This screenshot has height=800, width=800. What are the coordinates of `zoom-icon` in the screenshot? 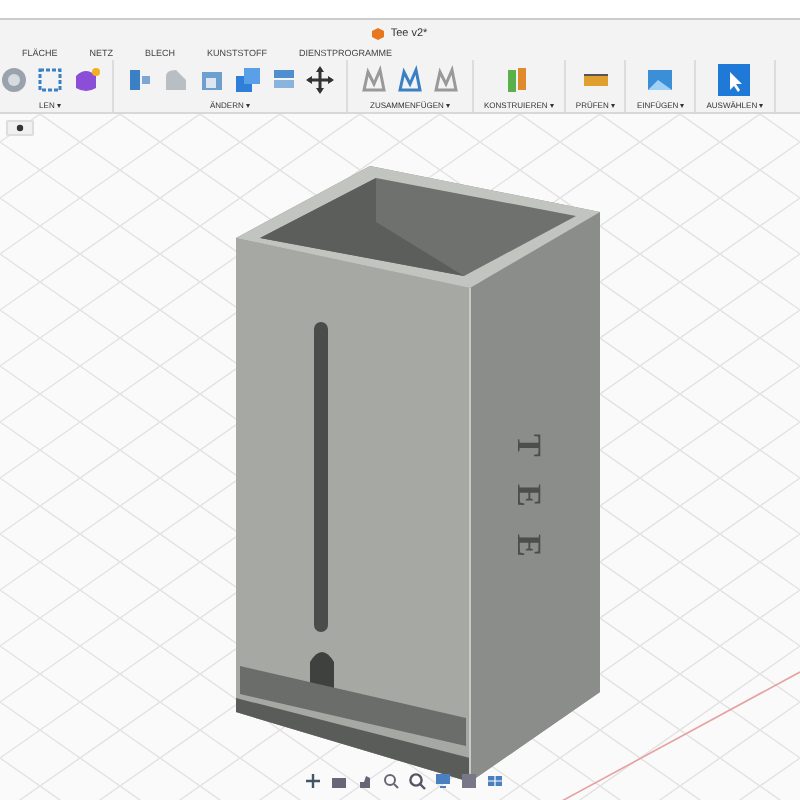 It's located at (391, 781).